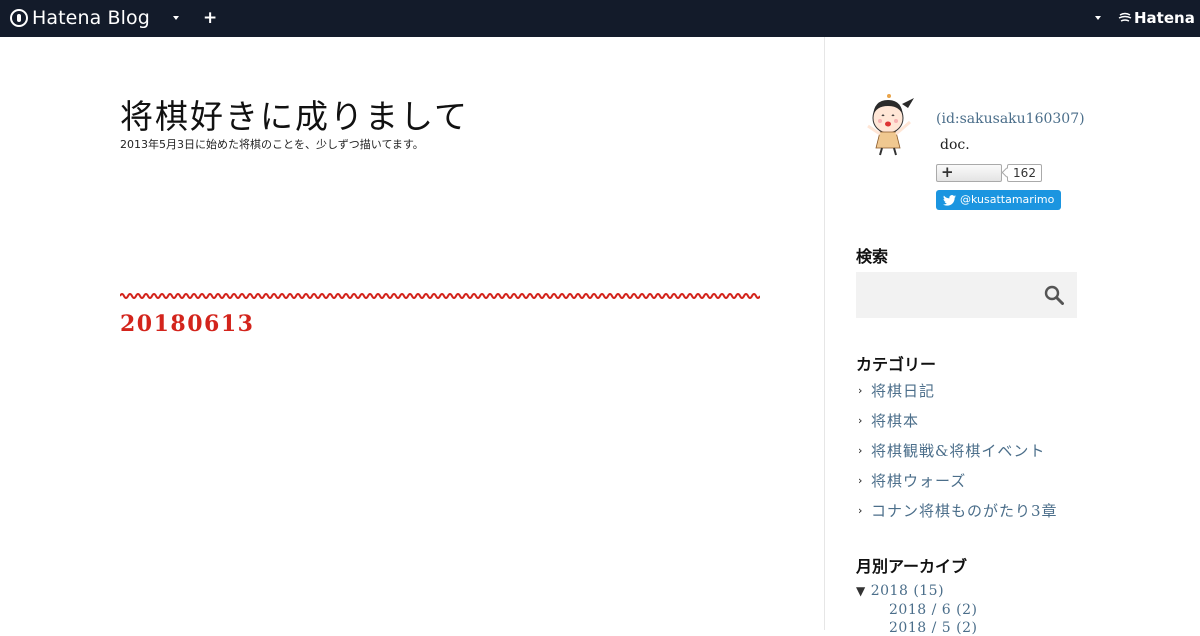  What do you see at coordinates (1024, 173) in the screenshot?
I see `subscriber-count: 162` at bounding box center [1024, 173].